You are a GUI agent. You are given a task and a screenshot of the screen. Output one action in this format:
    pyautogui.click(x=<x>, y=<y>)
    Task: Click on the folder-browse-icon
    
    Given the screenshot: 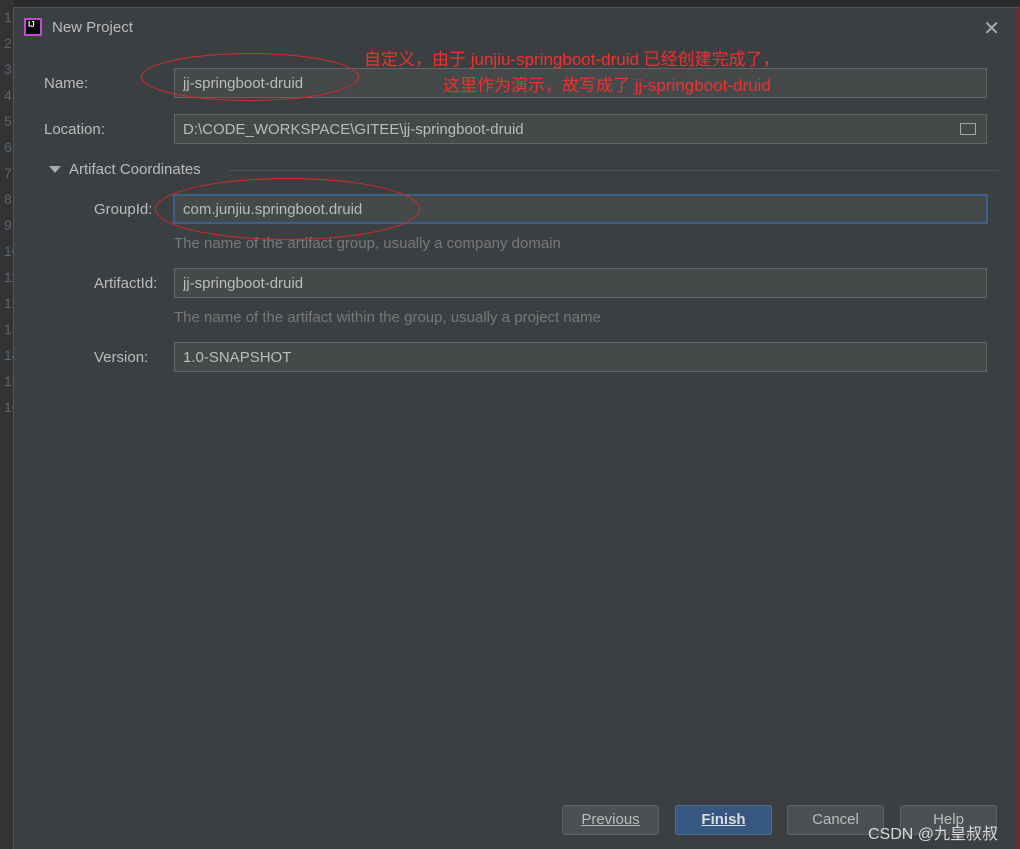 What is the action you would take?
    pyautogui.click(x=968, y=129)
    